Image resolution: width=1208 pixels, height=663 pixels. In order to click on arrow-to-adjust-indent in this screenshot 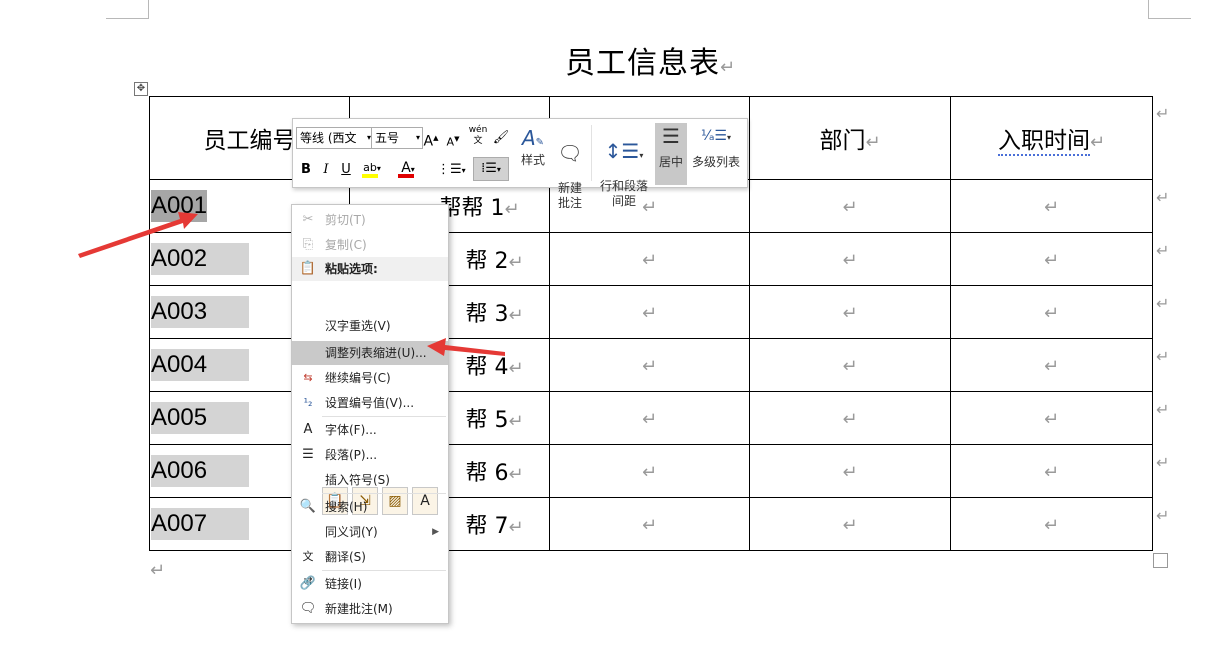, I will do `click(466, 347)`.